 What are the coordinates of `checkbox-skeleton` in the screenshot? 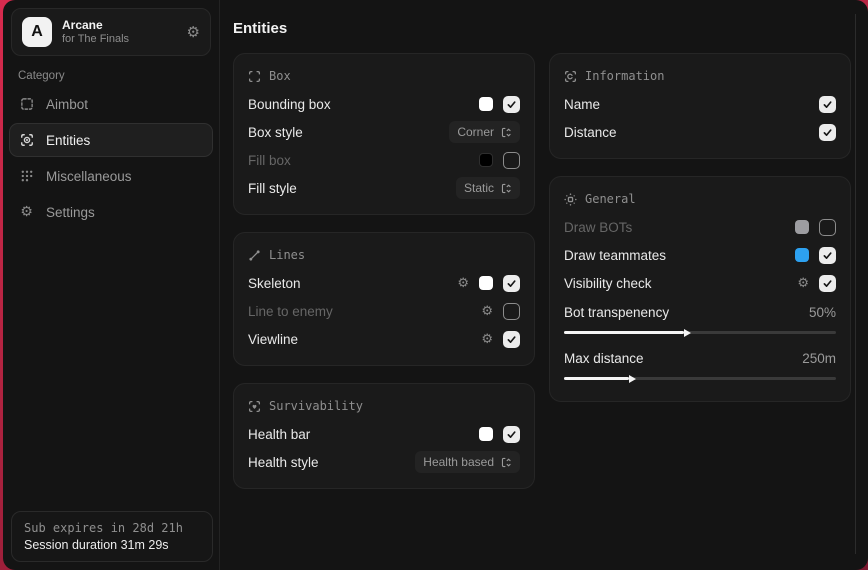 It's located at (511, 283).